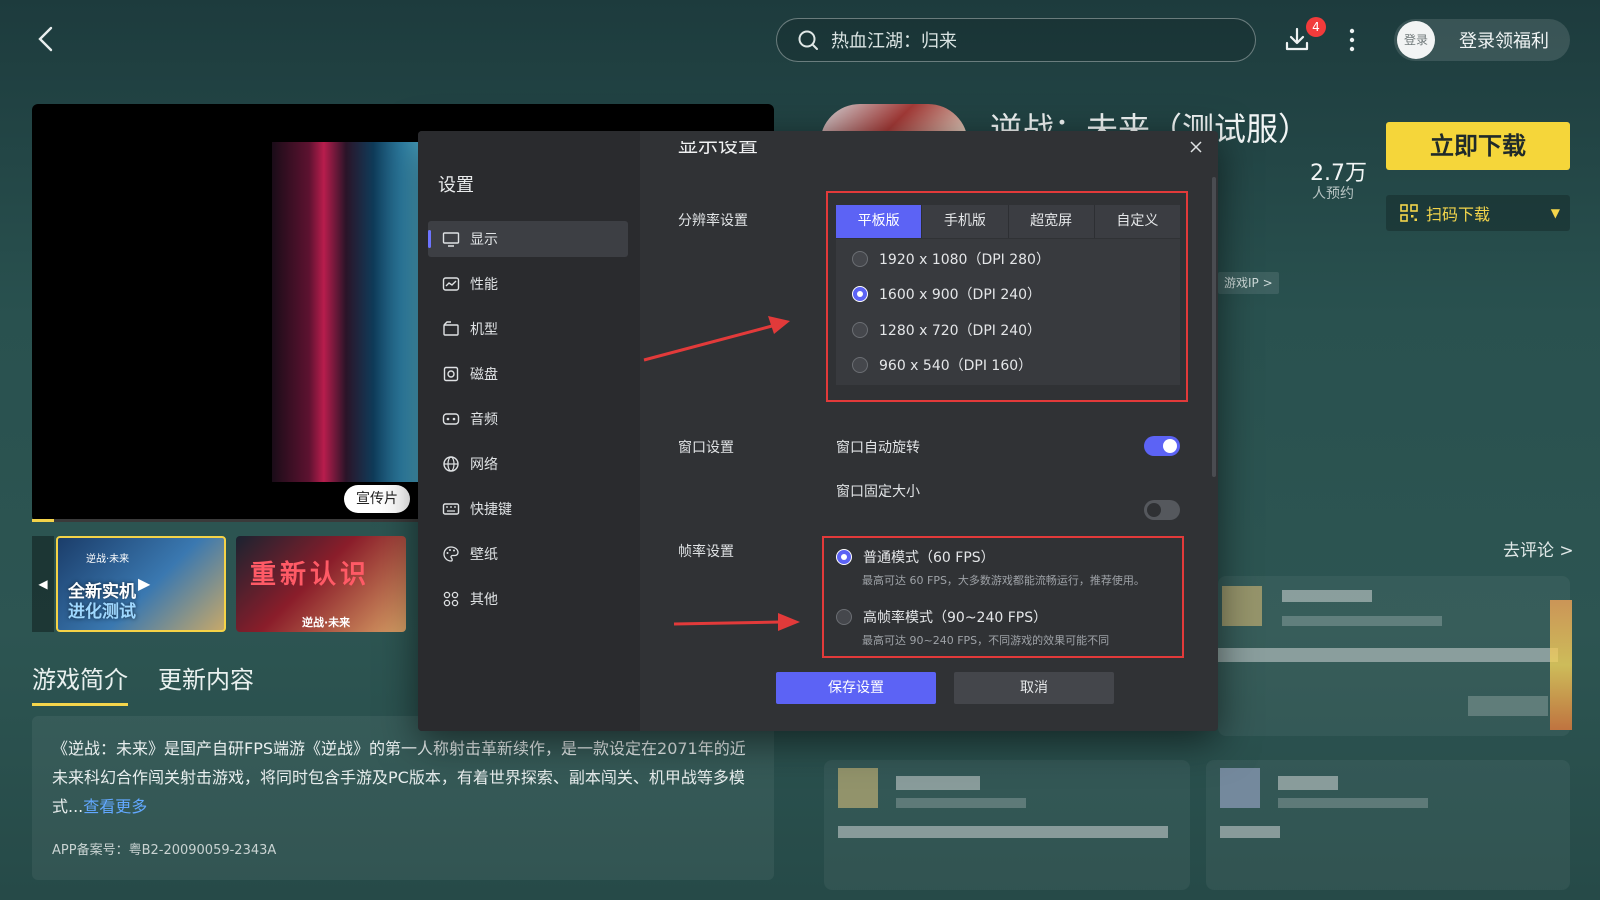  What do you see at coordinates (451, 599) in the screenshot?
I see `grid-icon` at bounding box center [451, 599].